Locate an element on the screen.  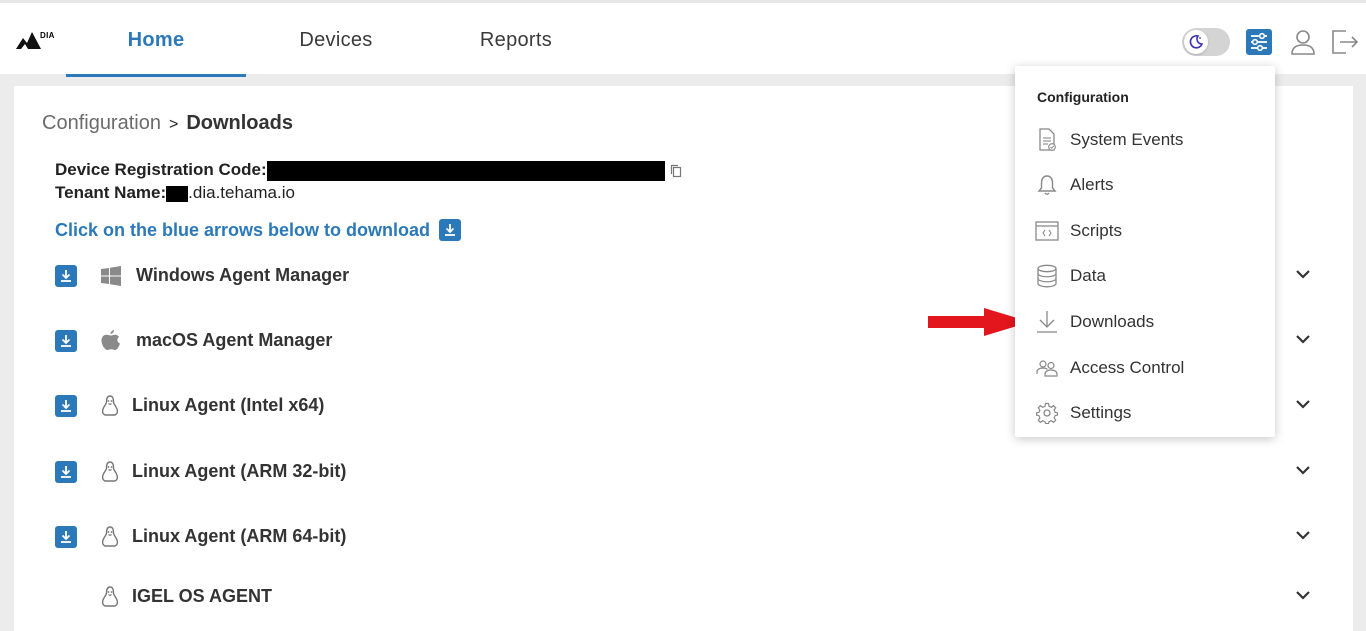
breadcrumb-configuration: Configuration is located at coordinates (101, 123).